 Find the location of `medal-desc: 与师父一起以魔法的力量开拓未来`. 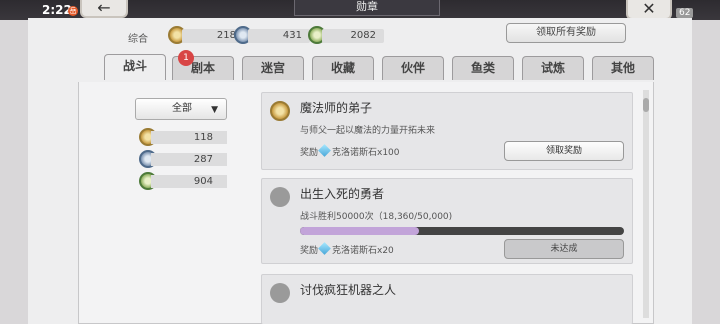

medal-desc: 与师父一起以魔法的力量开拓未来 is located at coordinates (368, 131).